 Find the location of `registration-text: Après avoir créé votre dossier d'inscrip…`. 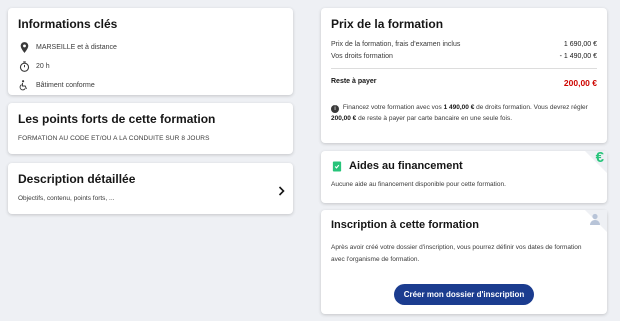

registration-text: Après avoir créé votre dossier d'inscrip… is located at coordinates (456, 253).